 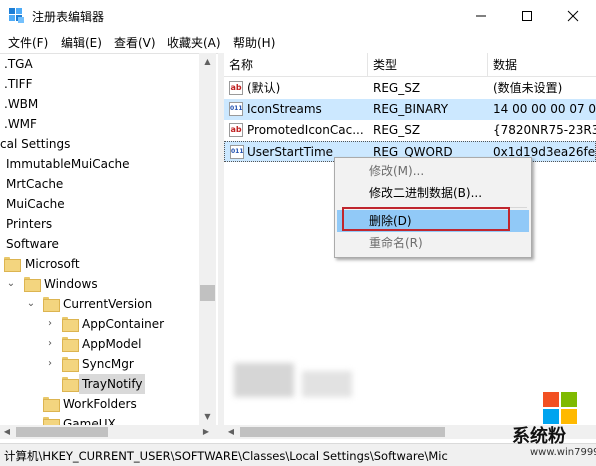 I want to click on tree-item-selected: TrayNotify, so click(x=99, y=384).